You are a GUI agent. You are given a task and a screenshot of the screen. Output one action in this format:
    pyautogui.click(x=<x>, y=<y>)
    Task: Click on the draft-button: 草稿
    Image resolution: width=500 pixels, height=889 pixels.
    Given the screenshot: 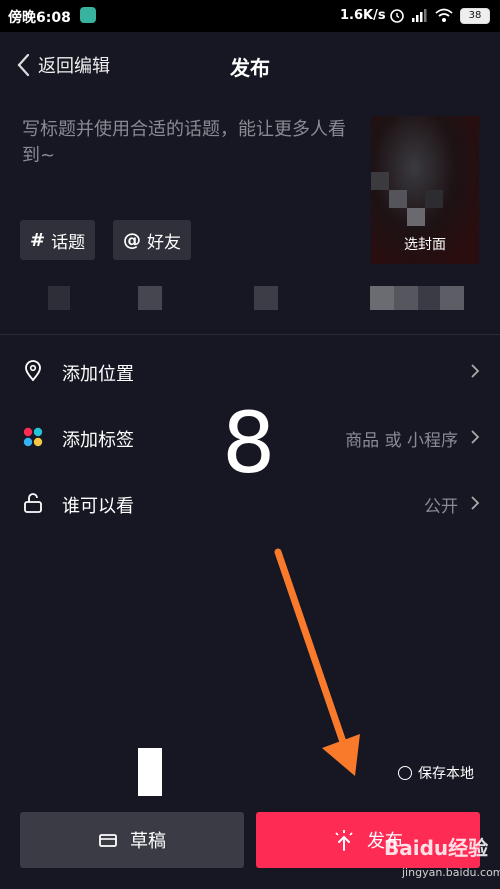 What is the action you would take?
    pyautogui.click(x=132, y=840)
    